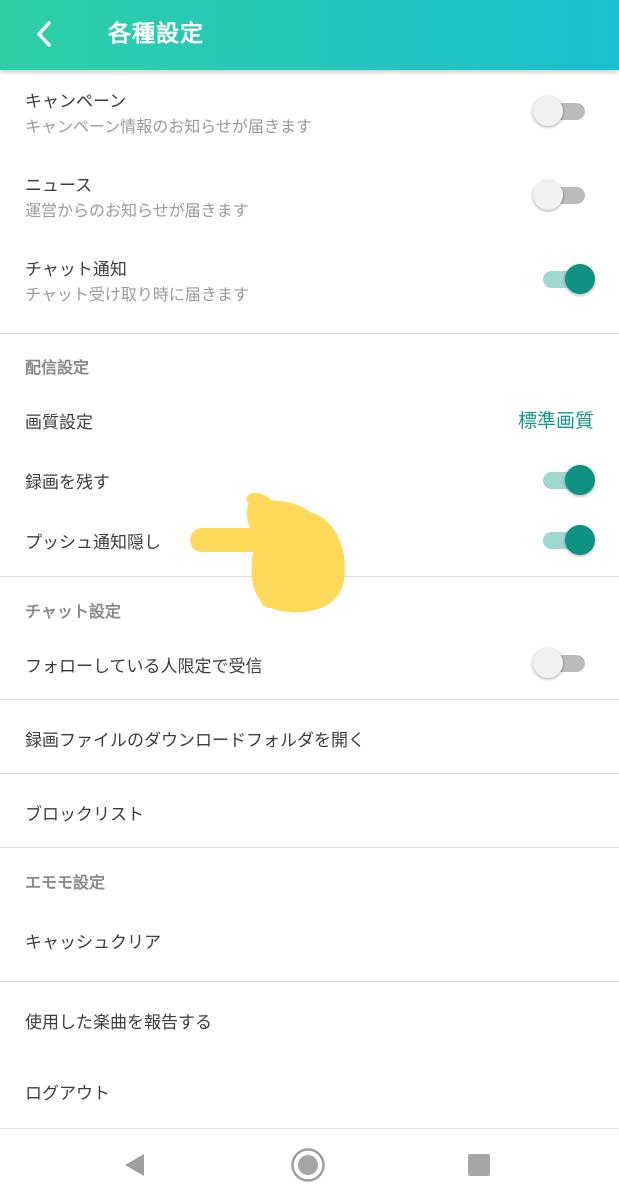 The image size is (619, 1200). I want to click on hide-push-toggle, so click(566, 540).